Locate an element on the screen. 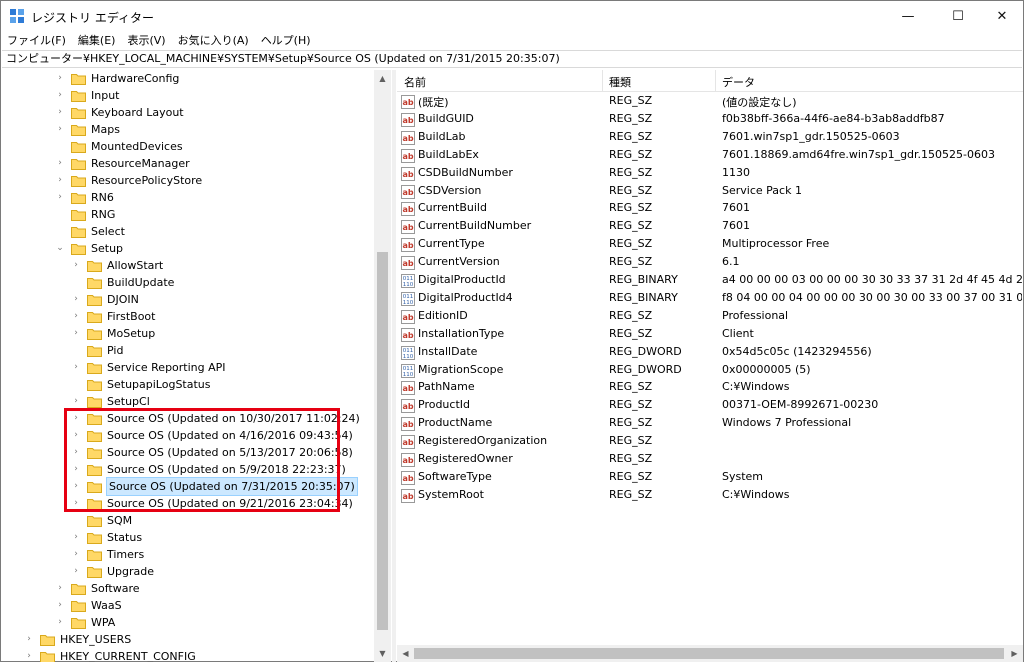 Image resolution: width=1024 pixels, height=662 pixels. scroll-up-arrow-icon: ▲ is located at coordinates (382, 78).